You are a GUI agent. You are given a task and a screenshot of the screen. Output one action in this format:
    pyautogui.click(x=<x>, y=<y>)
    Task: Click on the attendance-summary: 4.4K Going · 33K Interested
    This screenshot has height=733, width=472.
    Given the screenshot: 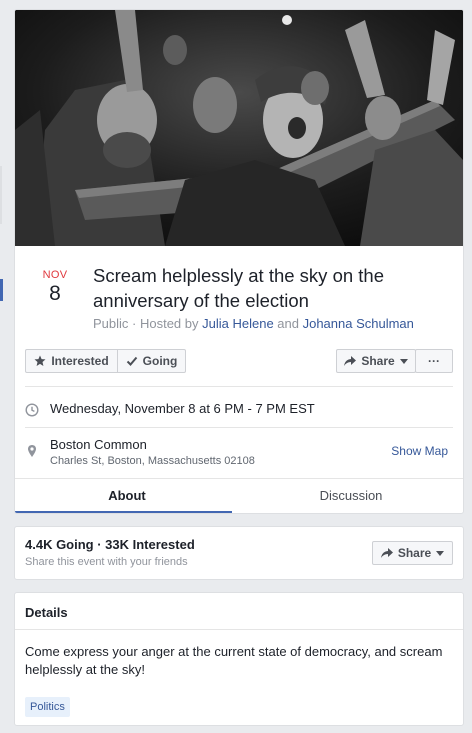 What is the action you would take?
    pyautogui.click(x=110, y=544)
    